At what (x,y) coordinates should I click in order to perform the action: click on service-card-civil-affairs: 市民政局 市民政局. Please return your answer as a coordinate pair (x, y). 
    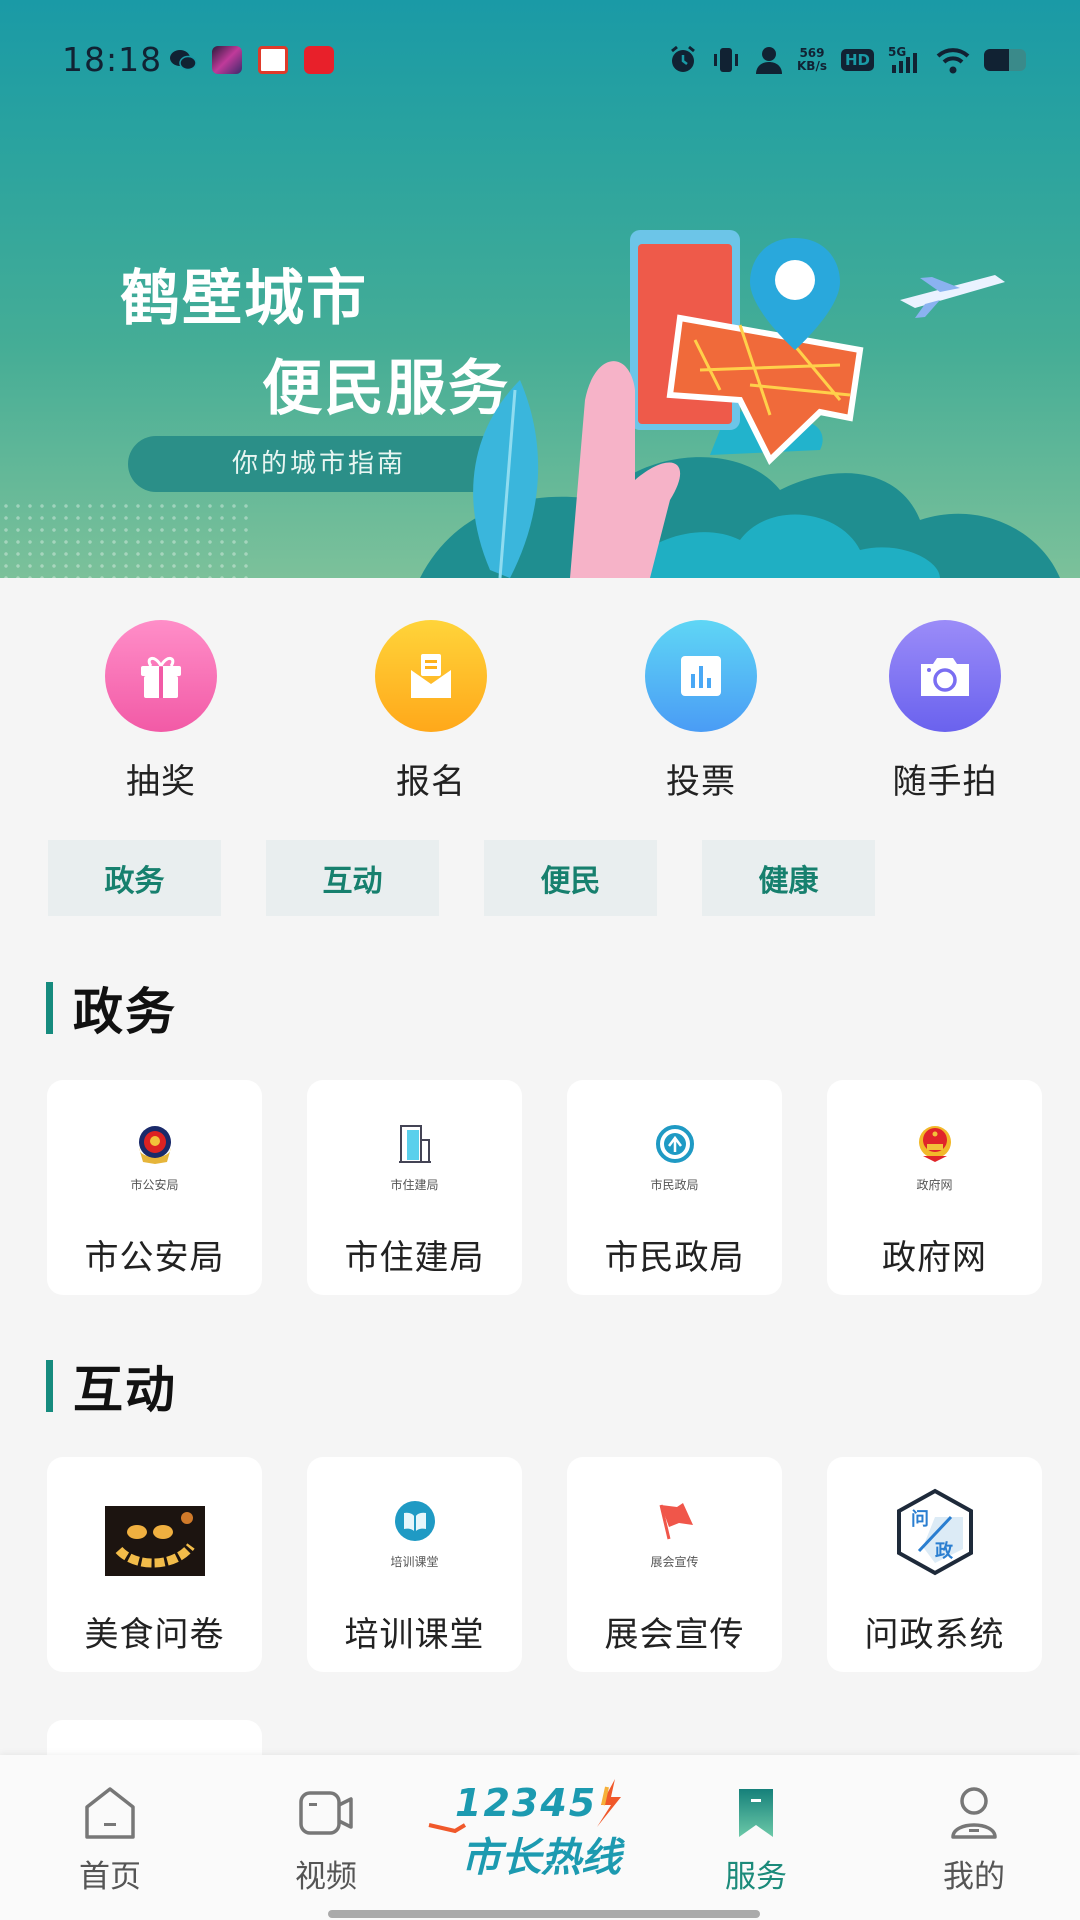
    Looking at the image, I should click on (674, 1187).